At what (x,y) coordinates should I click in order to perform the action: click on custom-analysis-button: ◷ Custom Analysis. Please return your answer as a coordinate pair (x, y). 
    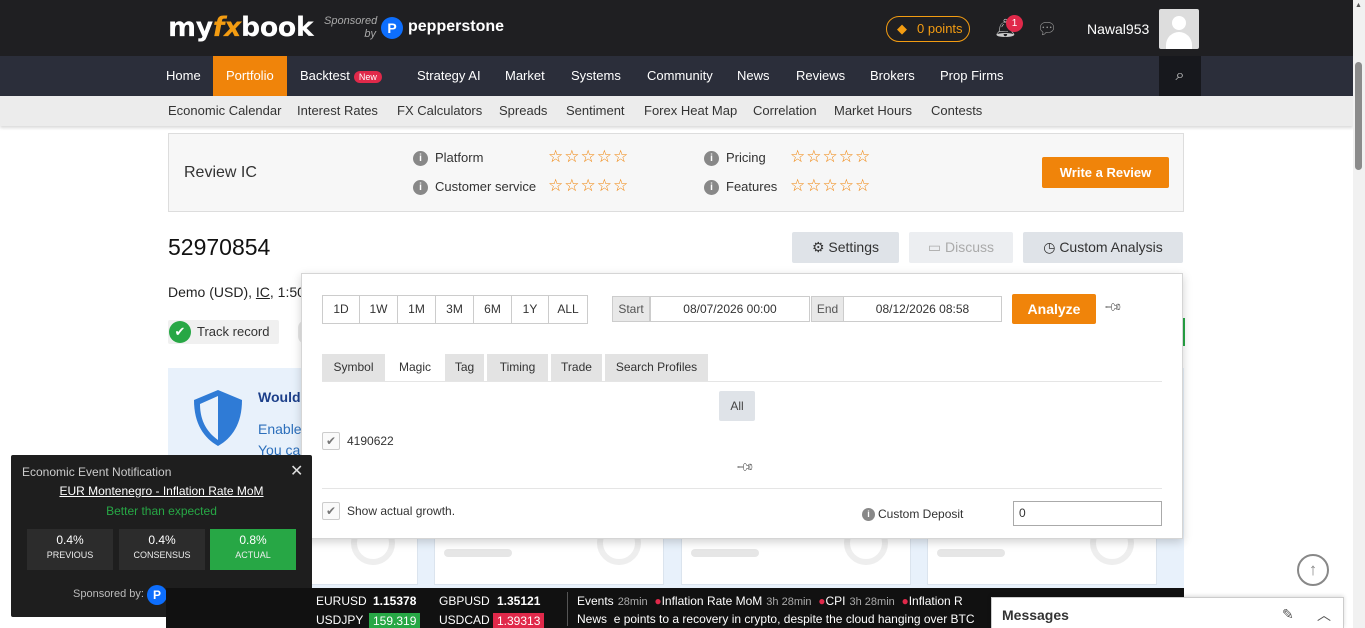
    Looking at the image, I should click on (1103, 247).